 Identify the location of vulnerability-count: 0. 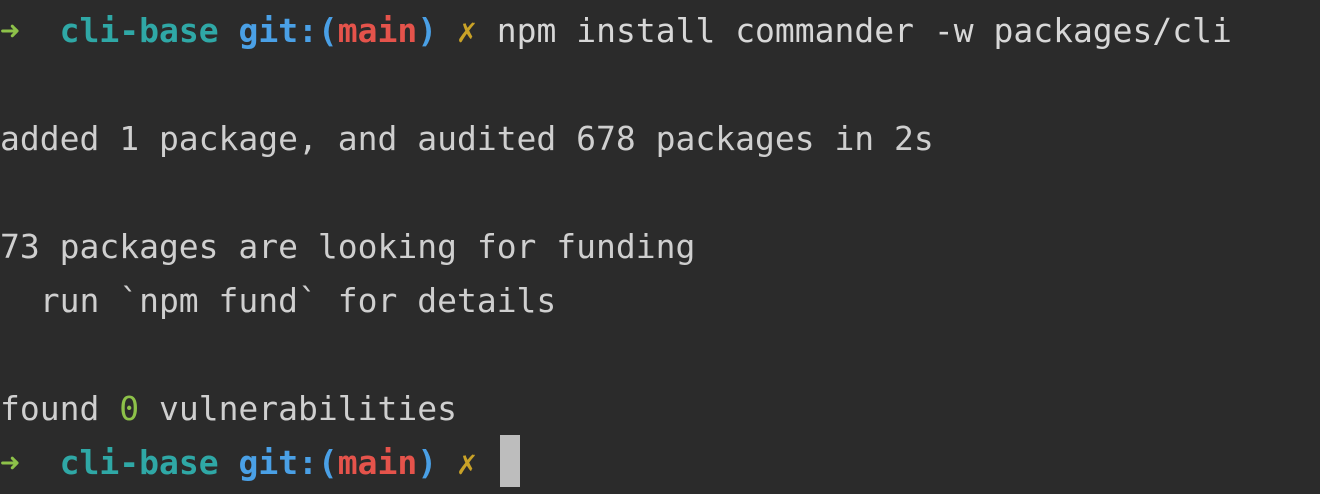
(129, 408).